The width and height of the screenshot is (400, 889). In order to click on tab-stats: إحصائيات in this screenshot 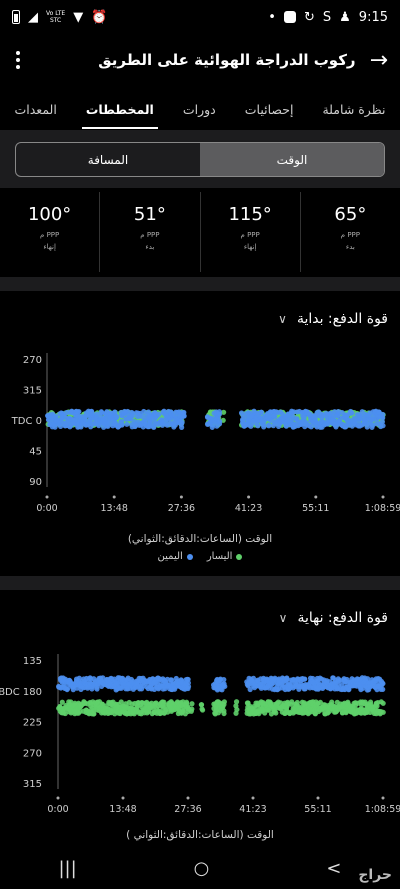, I will do `click(269, 109)`.